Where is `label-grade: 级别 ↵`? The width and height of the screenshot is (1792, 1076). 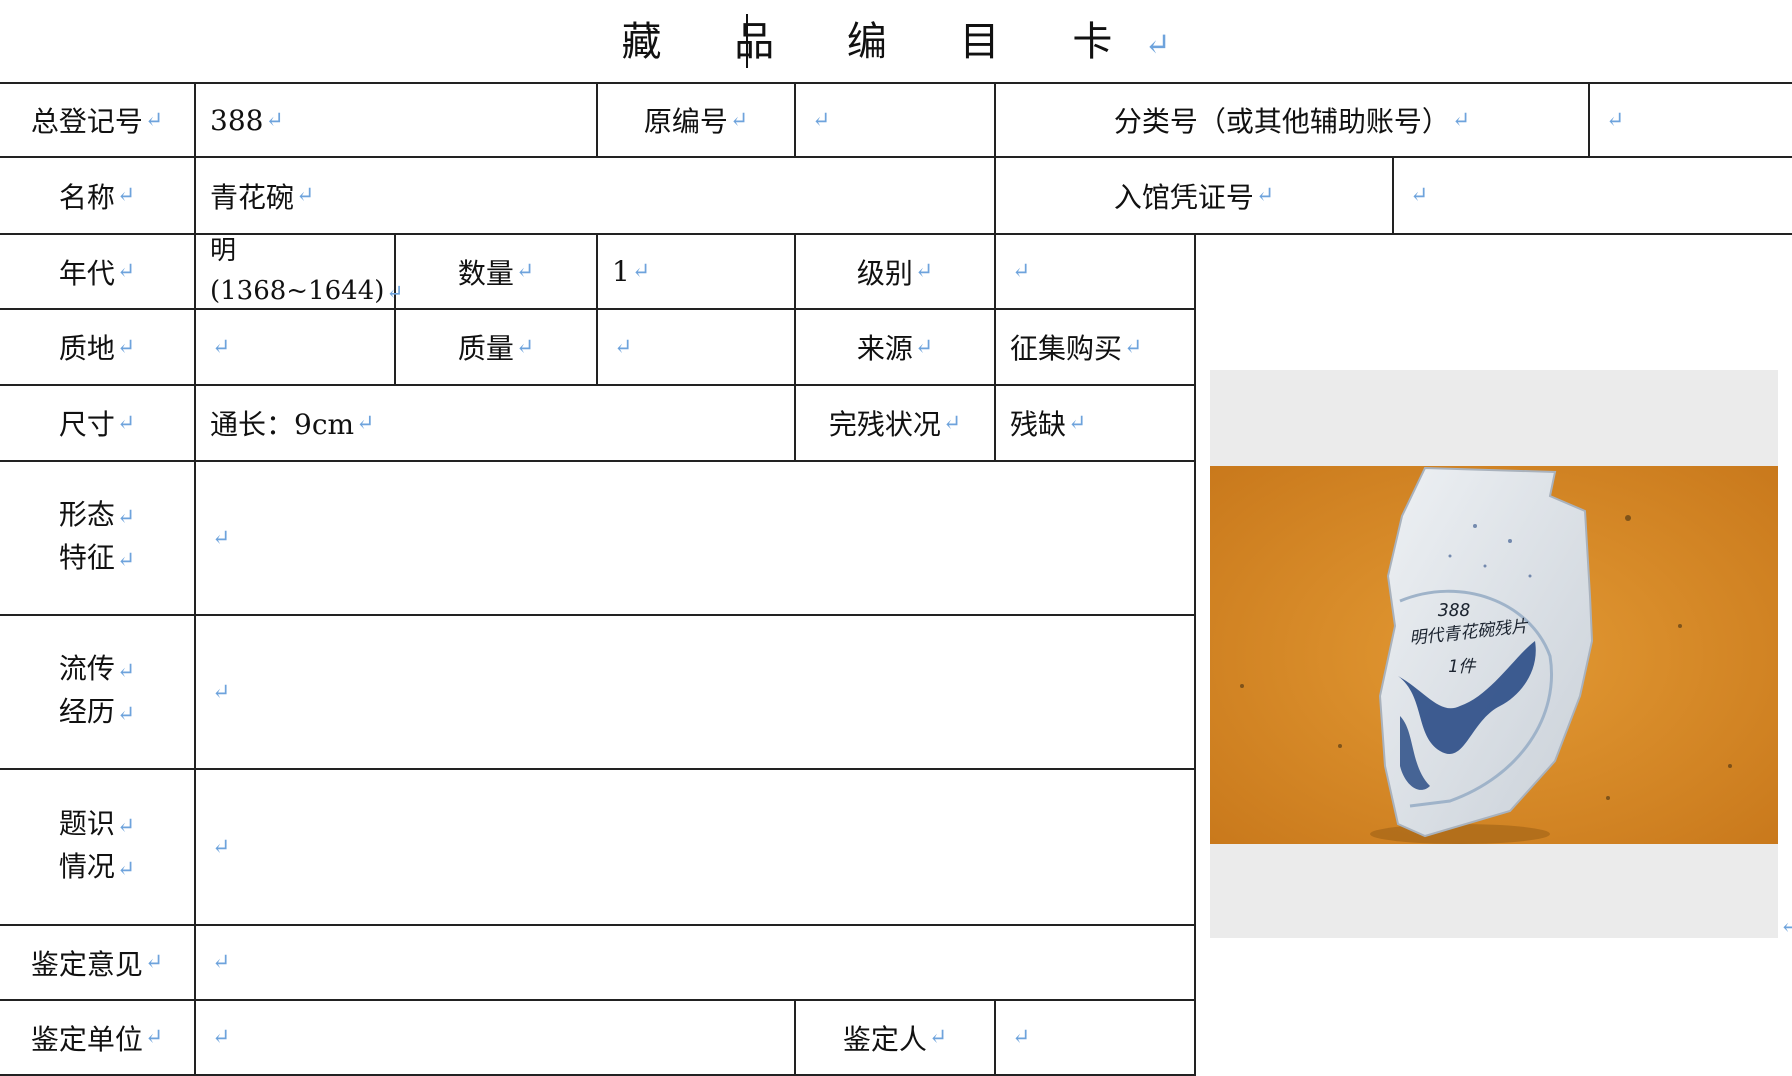
label-grade: 级别 ↵ is located at coordinates (895, 271).